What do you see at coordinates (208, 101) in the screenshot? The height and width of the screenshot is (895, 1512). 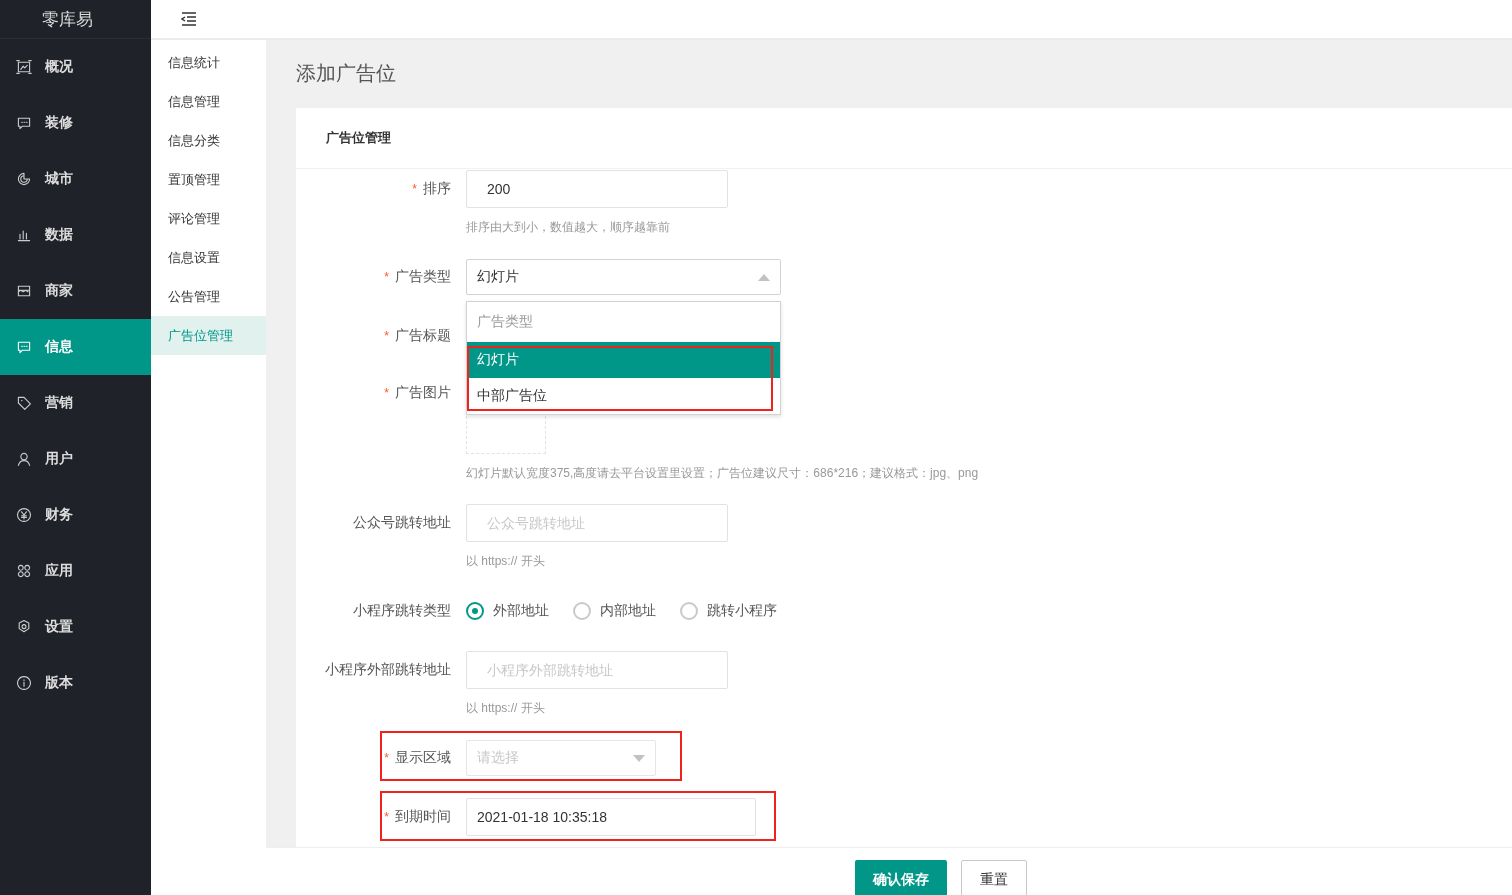 I see `submenu-item: 信息管理` at bounding box center [208, 101].